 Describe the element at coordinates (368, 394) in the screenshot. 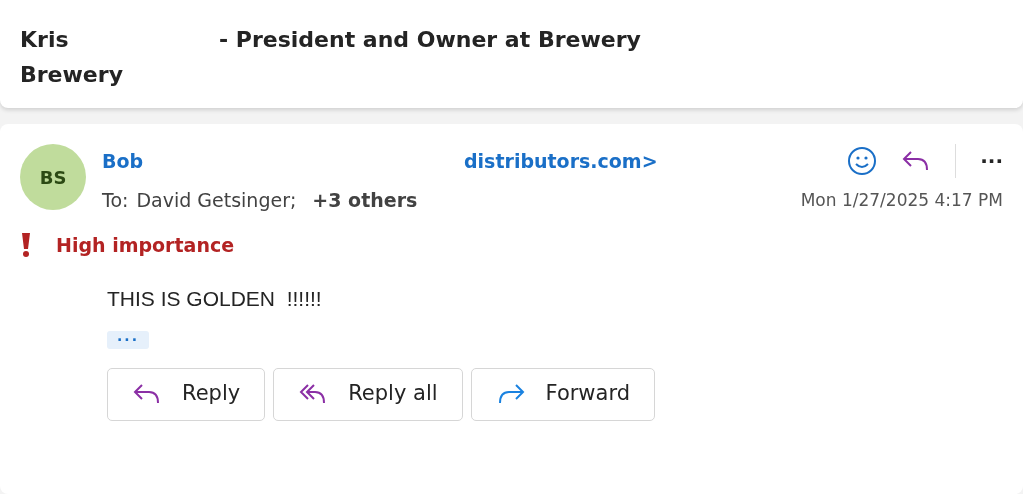

I see `reply-all-button: Reply all` at that location.